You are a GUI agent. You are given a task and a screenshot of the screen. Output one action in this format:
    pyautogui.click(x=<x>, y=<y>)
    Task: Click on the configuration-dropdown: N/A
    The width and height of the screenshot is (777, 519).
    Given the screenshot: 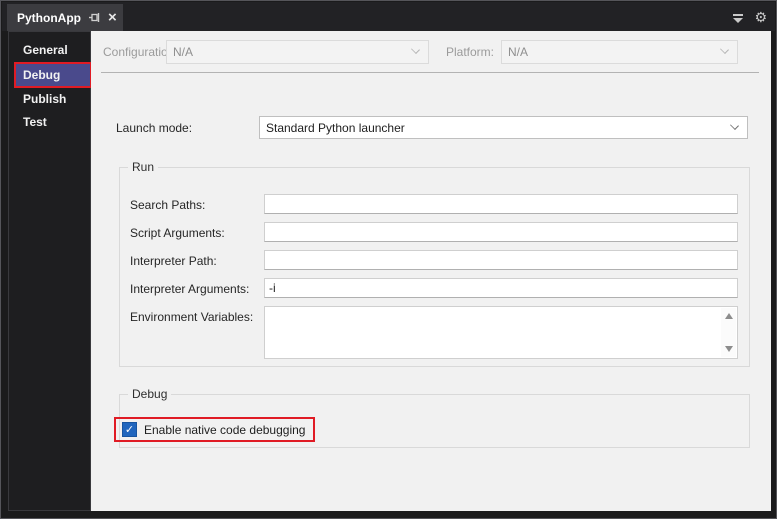 What is the action you would take?
    pyautogui.click(x=297, y=52)
    